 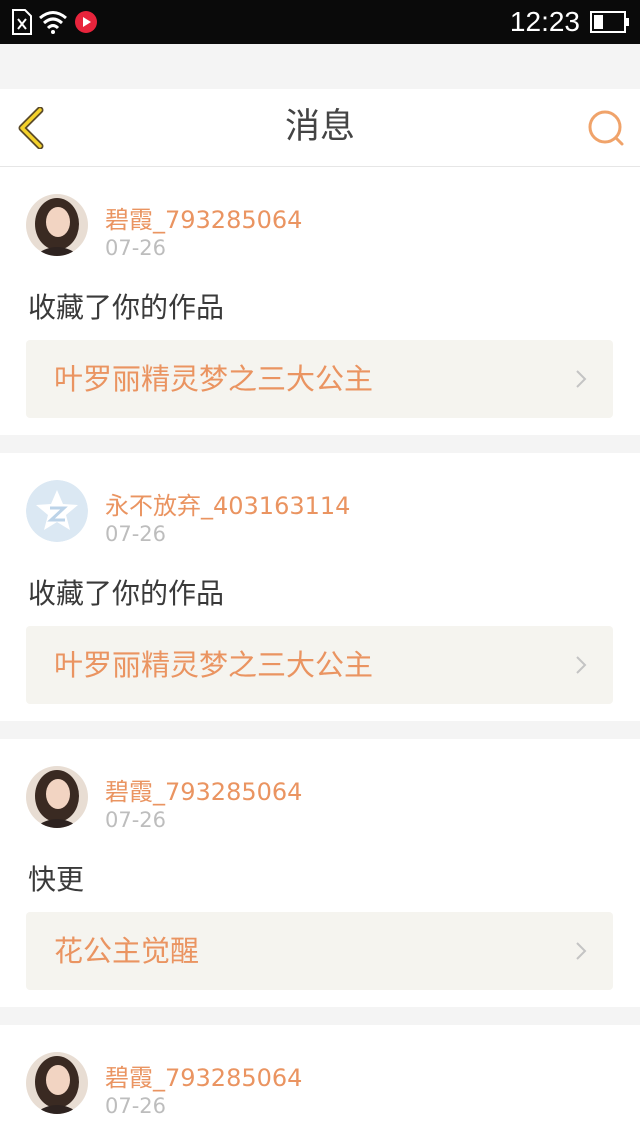 I want to click on battery-icon, so click(x=609, y=22).